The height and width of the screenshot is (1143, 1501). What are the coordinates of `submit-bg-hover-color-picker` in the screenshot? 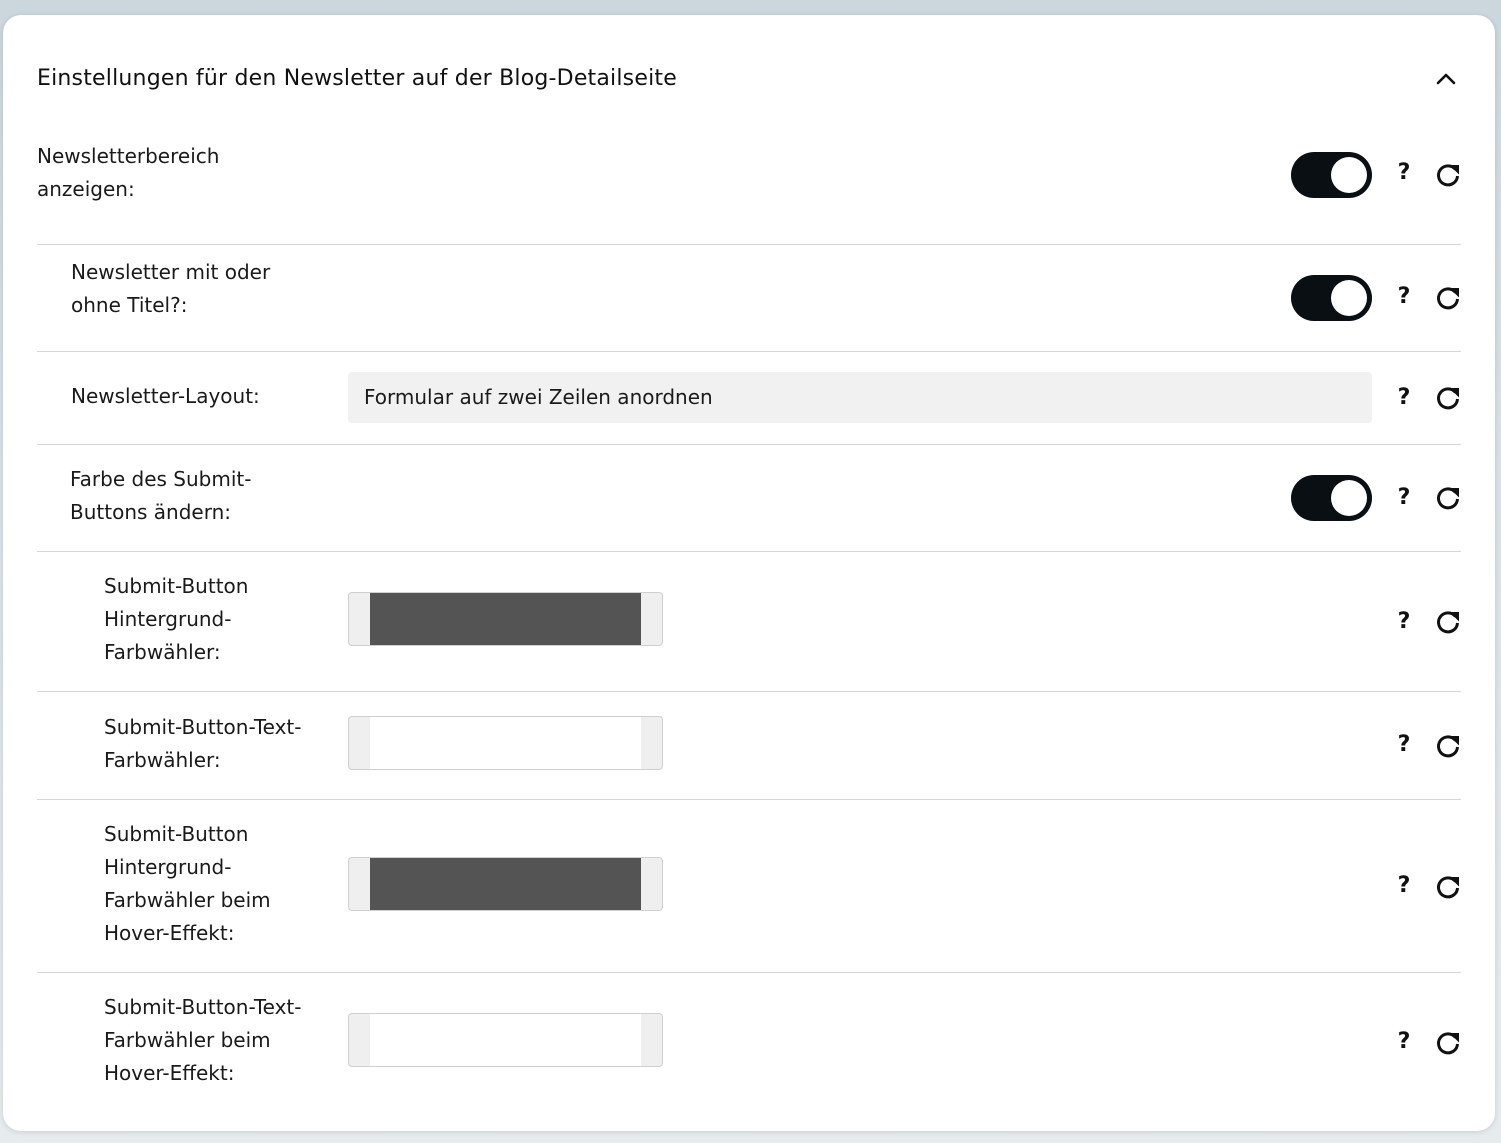 It's located at (505, 884).